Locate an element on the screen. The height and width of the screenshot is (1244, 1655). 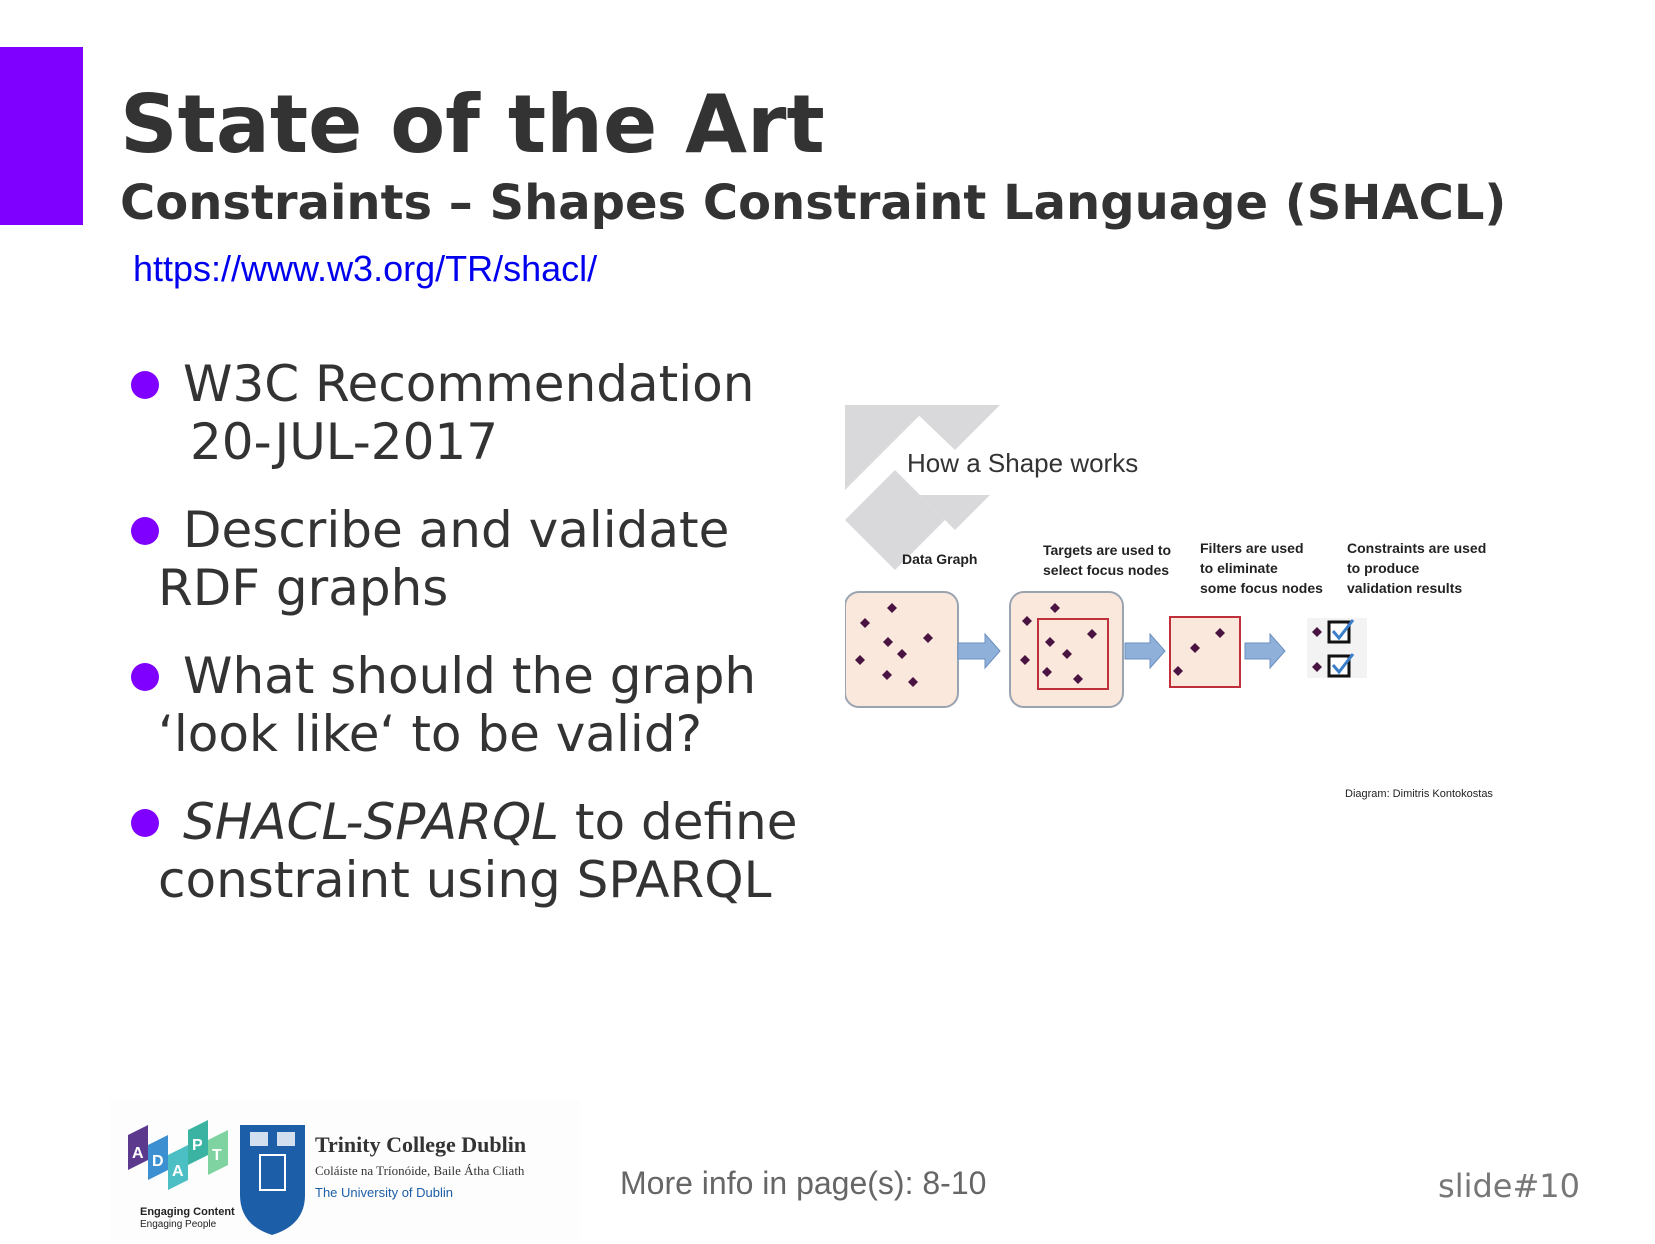
filters-frame is located at coordinates (1205, 652).